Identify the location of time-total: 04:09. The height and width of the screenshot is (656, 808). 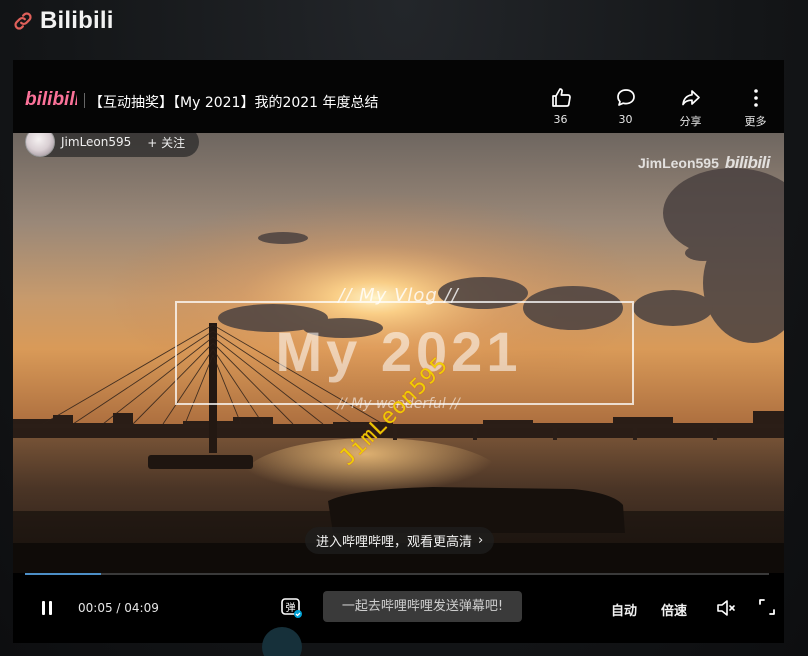
(141, 608).